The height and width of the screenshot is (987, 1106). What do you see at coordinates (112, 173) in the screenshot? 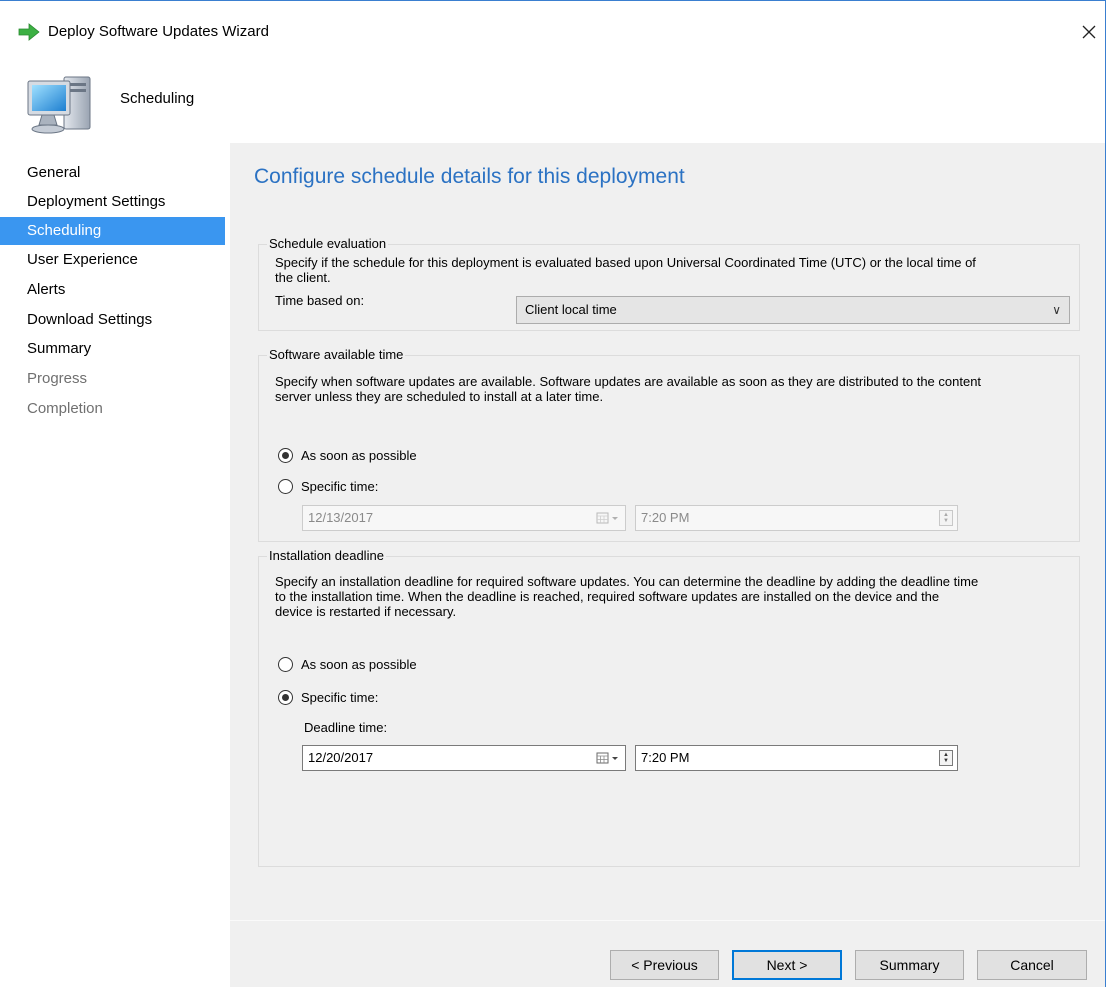
I see `sidebar-item-general: General` at bounding box center [112, 173].